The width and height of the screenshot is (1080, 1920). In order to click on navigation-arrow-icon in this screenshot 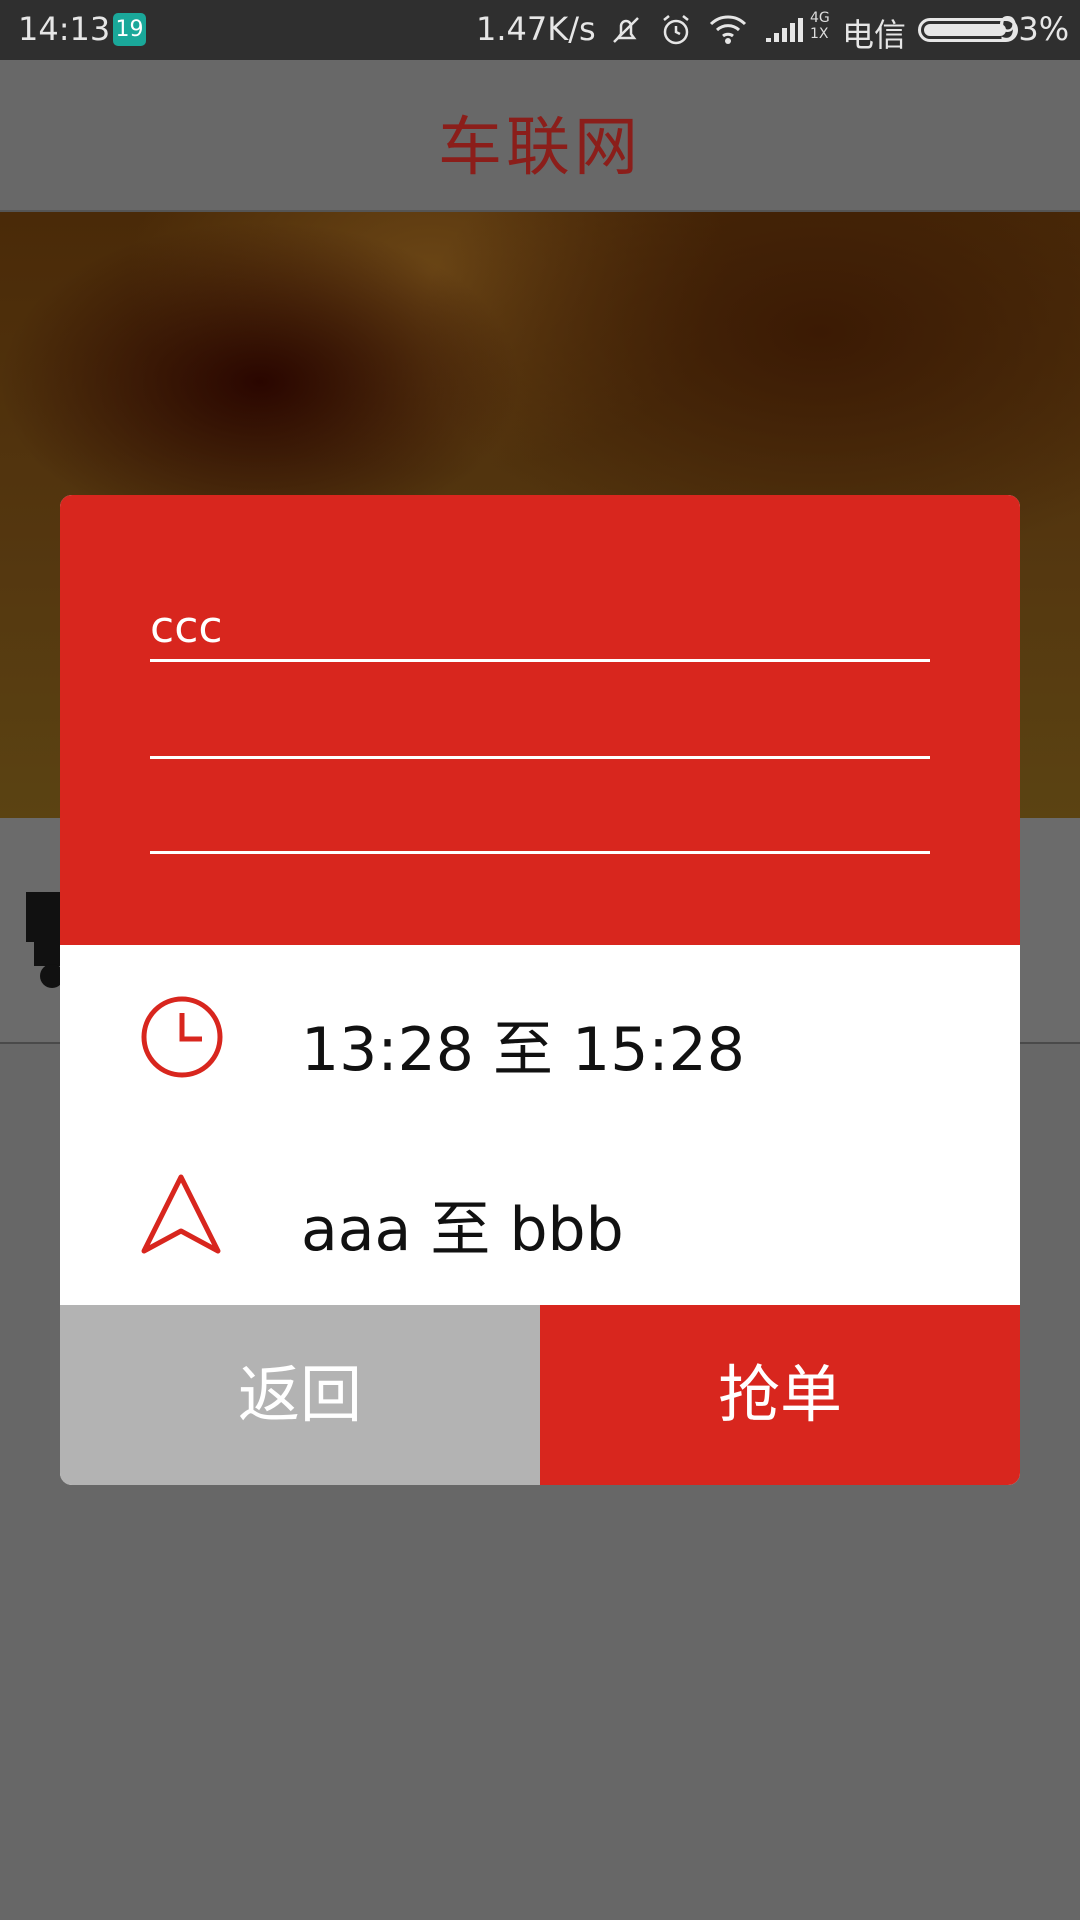, I will do `click(181, 1216)`.